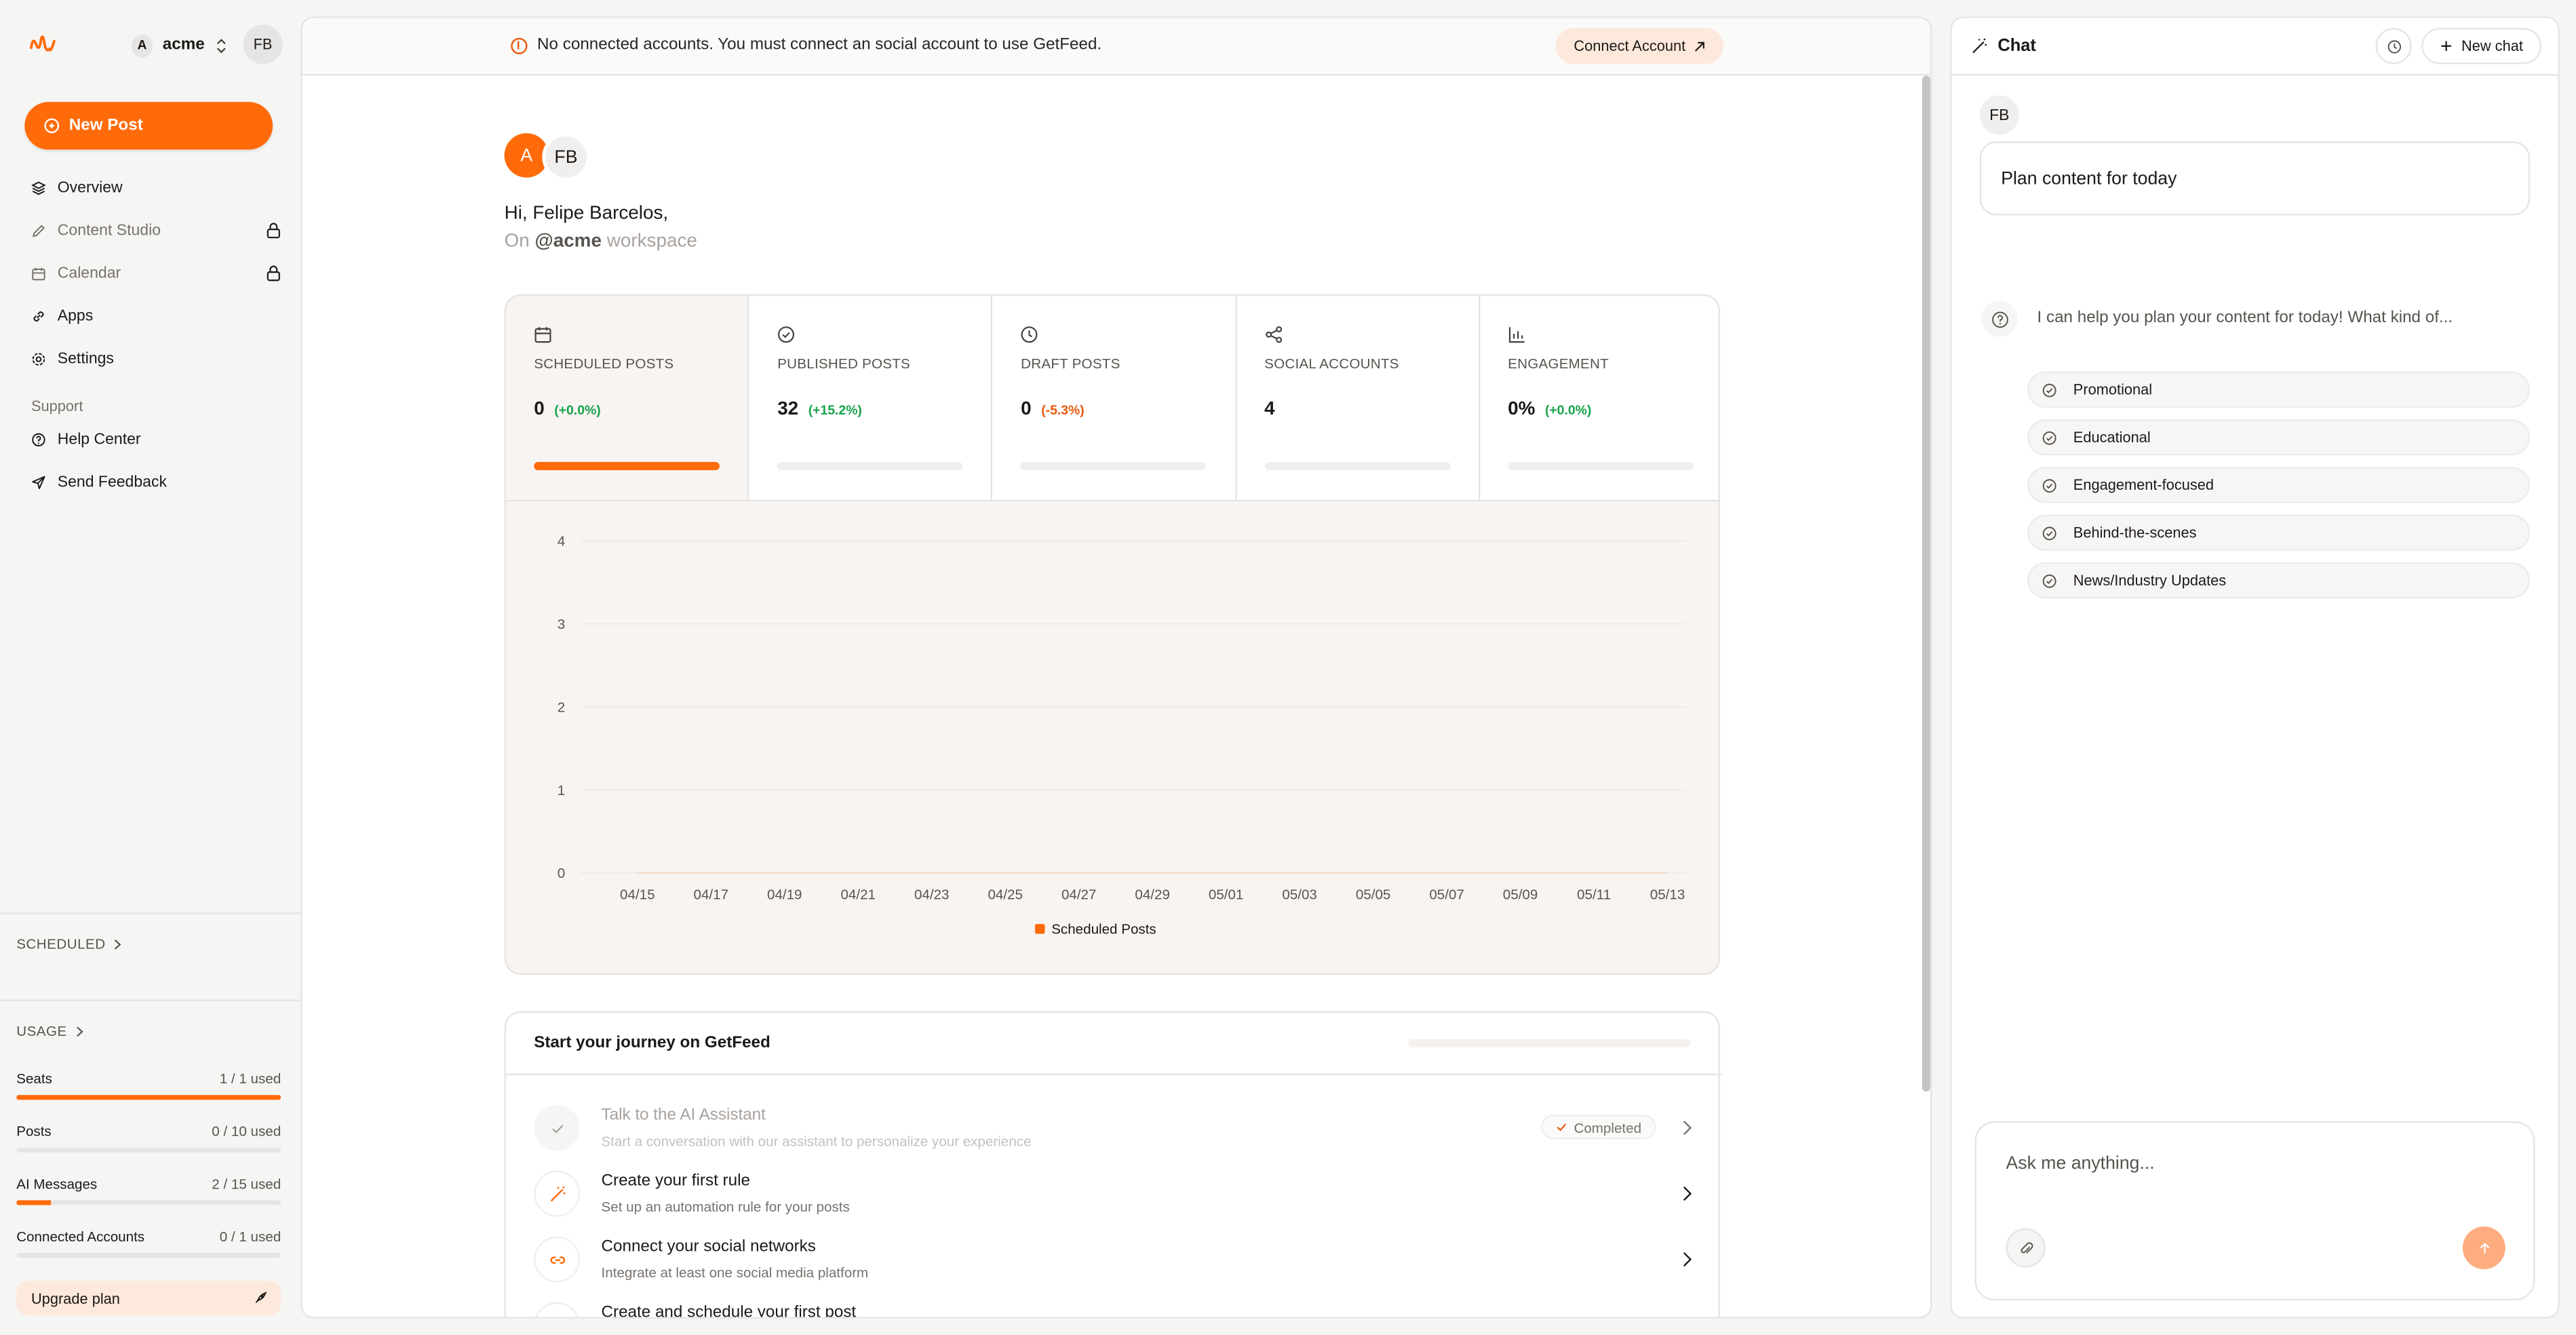  Describe the element at coordinates (151, 358) in the screenshot. I see `sidebar-item-settings: Settings` at that location.